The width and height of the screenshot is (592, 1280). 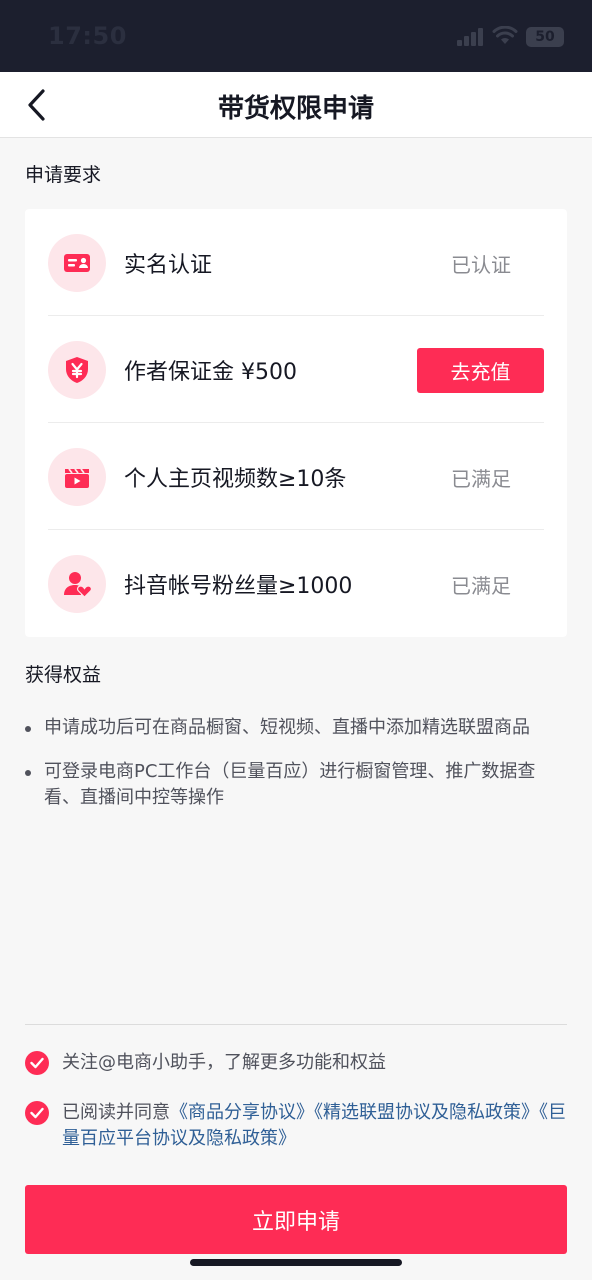 What do you see at coordinates (296, 36) in the screenshot?
I see `status-bar: 17:50 50` at bounding box center [296, 36].